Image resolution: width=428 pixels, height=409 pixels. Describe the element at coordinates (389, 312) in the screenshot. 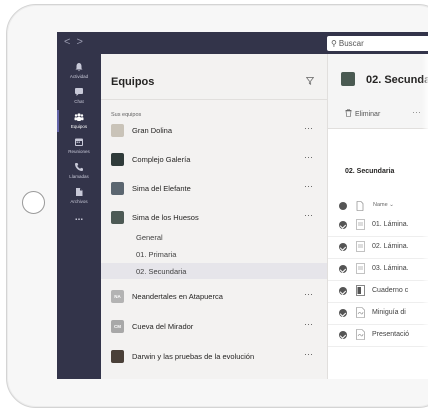

I see `file-name: Miniguía di` at that location.